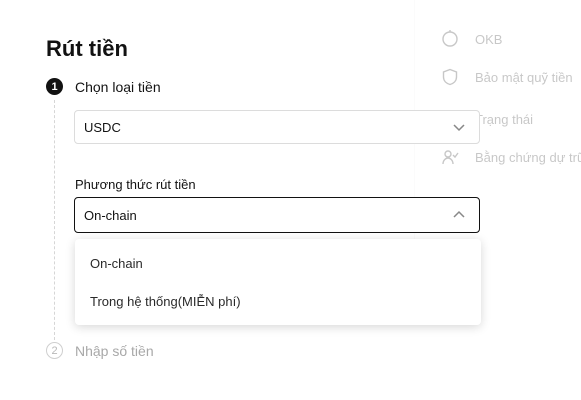 This screenshot has width=581, height=400. Describe the element at coordinates (114, 351) in the screenshot. I see `step-2-label: Nhập số tiền` at that location.